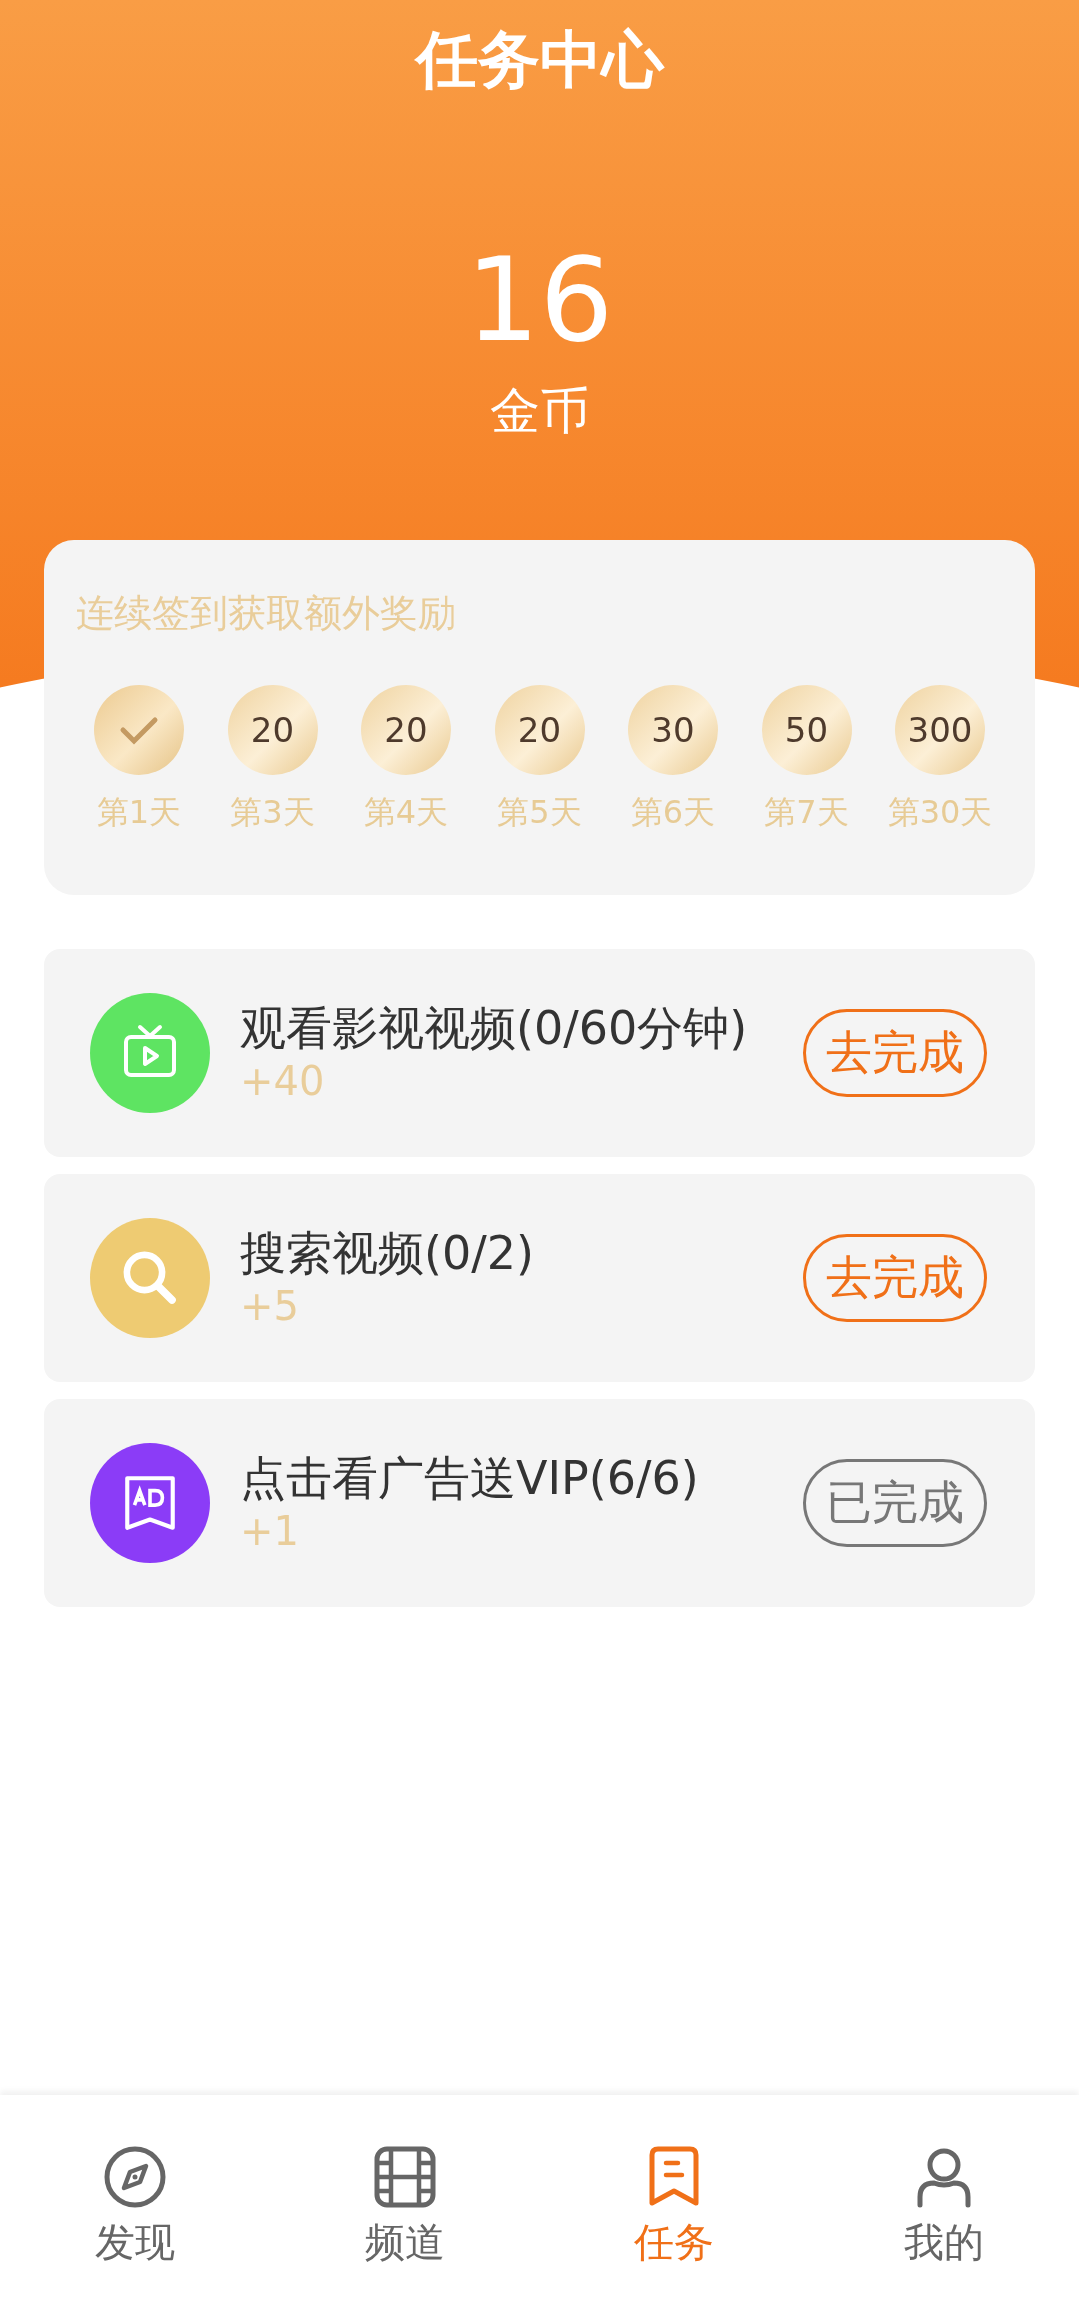  What do you see at coordinates (806, 812) in the screenshot?
I see `day-label: 第7天` at bounding box center [806, 812].